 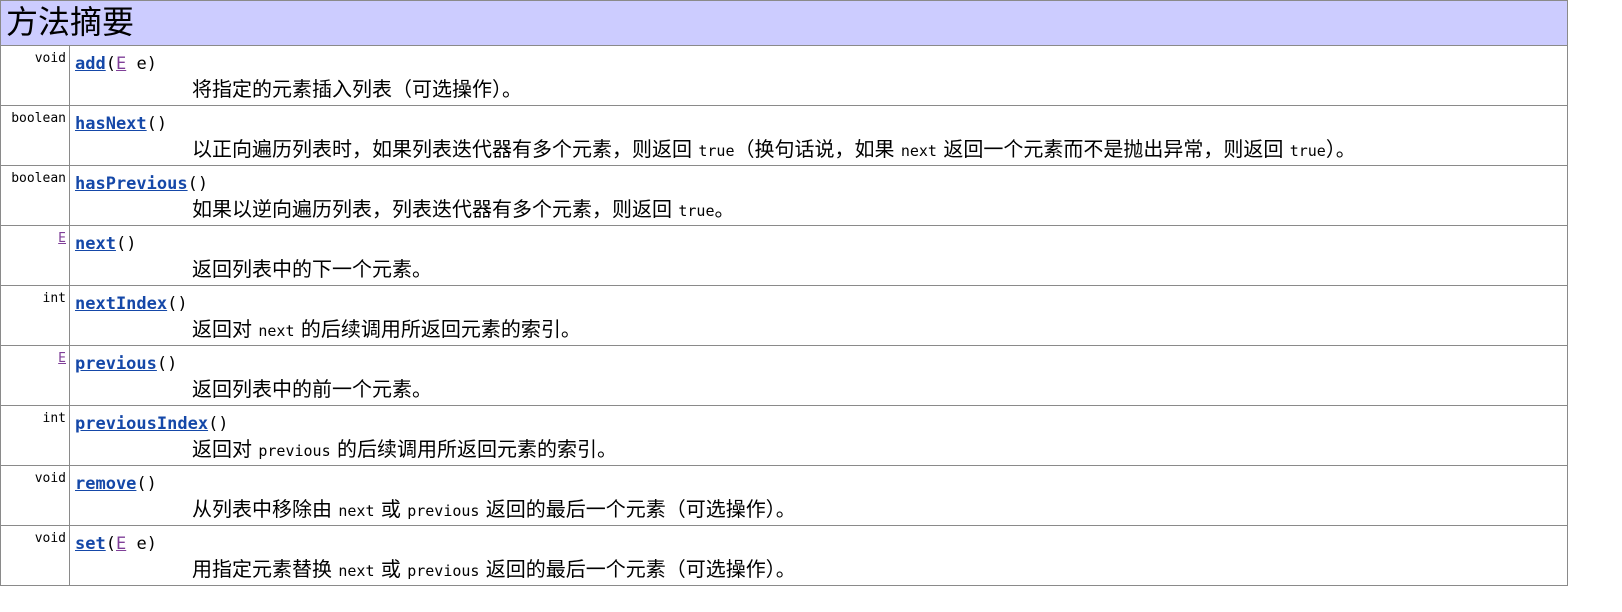 What do you see at coordinates (131, 184) in the screenshot?
I see `method-link-hasprevious: hasPrevious` at bounding box center [131, 184].